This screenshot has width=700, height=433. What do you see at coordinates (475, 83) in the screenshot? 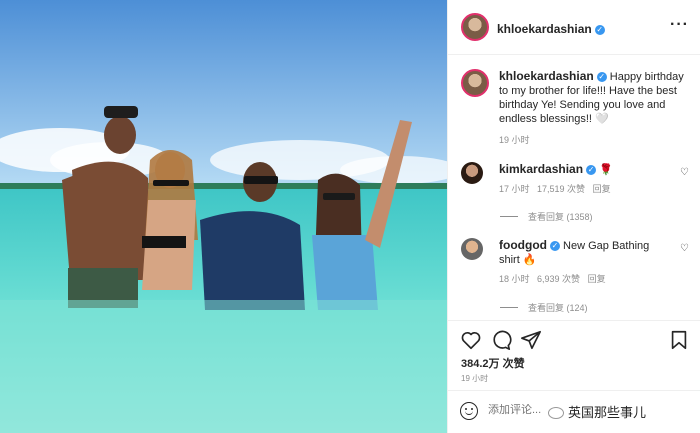
I see `caption-author-avatar` at bounding box center [475, 83].